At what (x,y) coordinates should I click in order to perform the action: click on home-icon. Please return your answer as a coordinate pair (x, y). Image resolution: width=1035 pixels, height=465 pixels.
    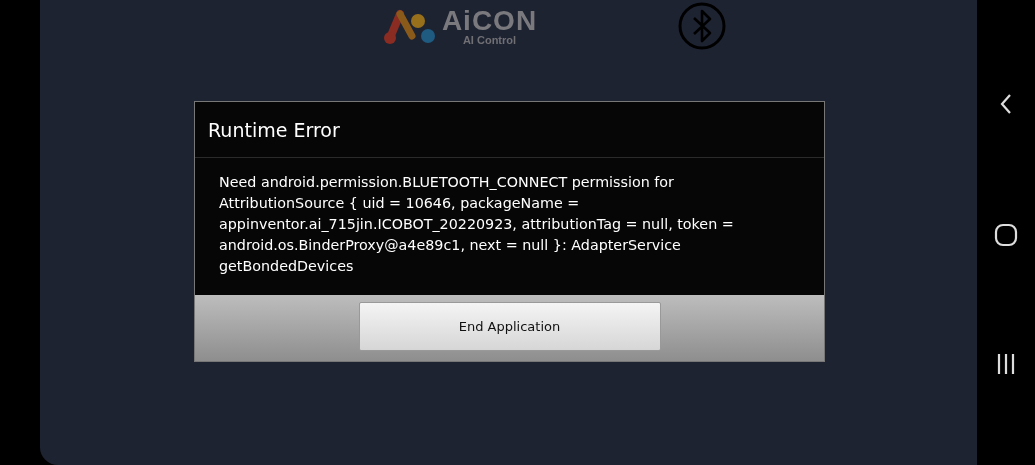
    Looking at the image, I should click on (1006, 234).